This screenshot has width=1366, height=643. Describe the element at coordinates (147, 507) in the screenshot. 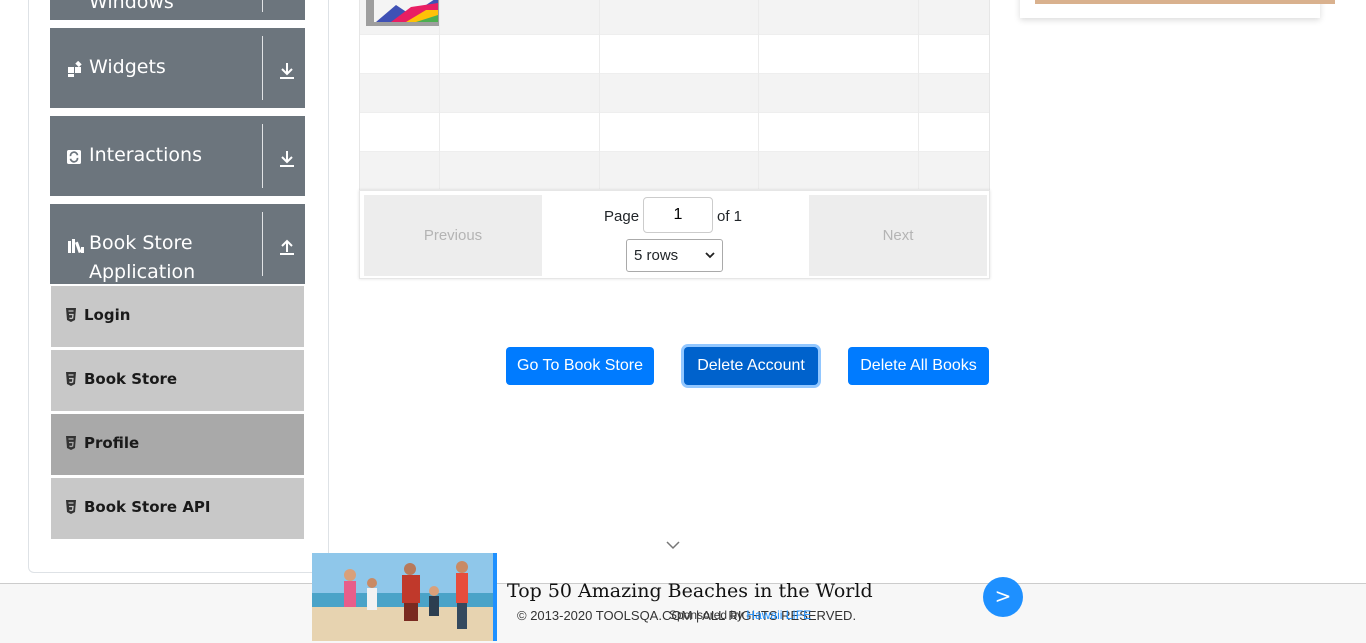

I see `sidebar-item-label: Book Store API` at that location.